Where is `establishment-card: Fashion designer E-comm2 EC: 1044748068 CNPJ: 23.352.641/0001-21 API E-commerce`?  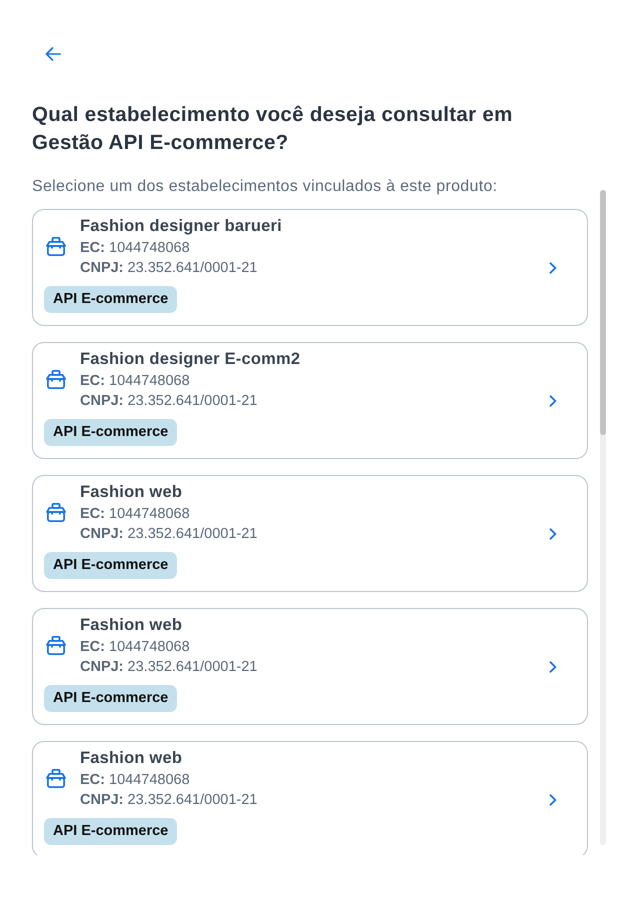 establishment-card: Fashion designer E-comm2 EC: 1044748068 CNPJ: 23.352.641/0001-21 API E-commerce is located at coordinates (310, 400).